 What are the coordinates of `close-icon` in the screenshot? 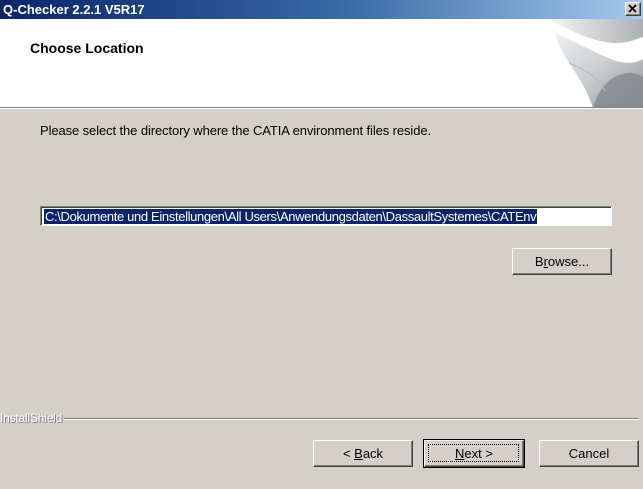 It's located at (632, 8).